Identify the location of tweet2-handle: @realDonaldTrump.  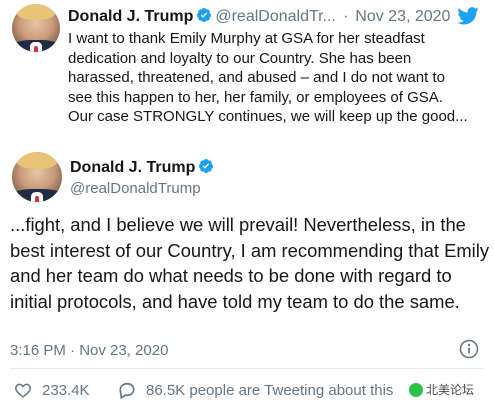
(135, 188).